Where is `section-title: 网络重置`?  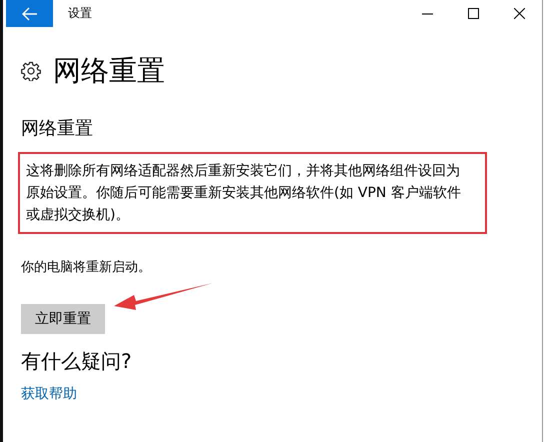 section-title: 网络重置 is located at coordinates (57, 128).